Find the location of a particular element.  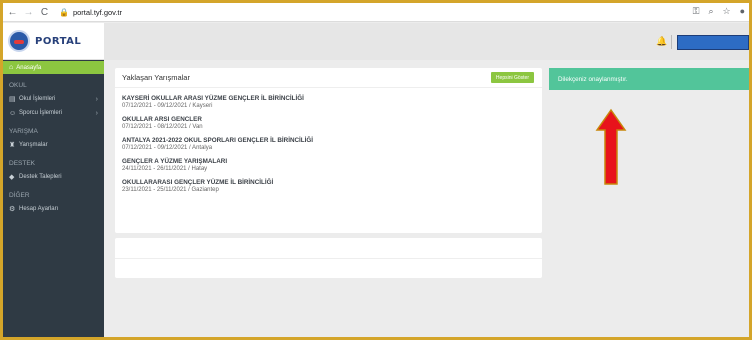

browser-actions: ⚿ ⌕ ☆ ● is located at coordinates (719, 11).